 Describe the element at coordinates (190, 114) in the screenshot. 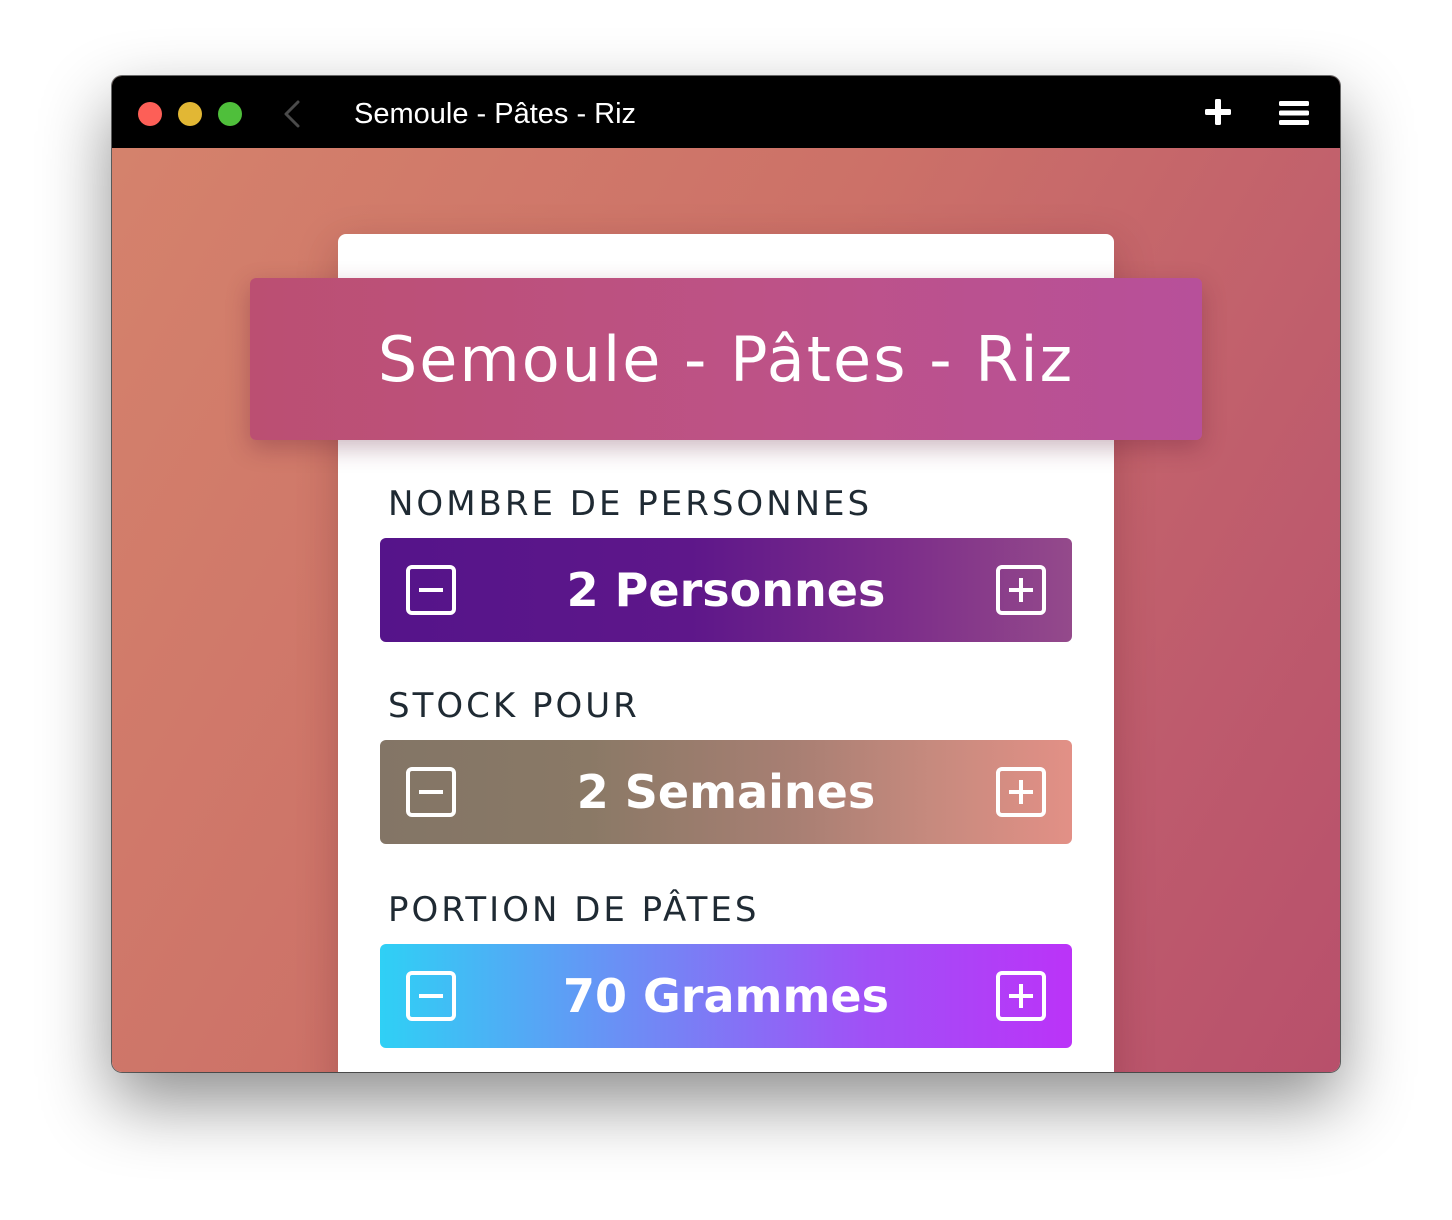

I see `minimize-window-button` at that location.